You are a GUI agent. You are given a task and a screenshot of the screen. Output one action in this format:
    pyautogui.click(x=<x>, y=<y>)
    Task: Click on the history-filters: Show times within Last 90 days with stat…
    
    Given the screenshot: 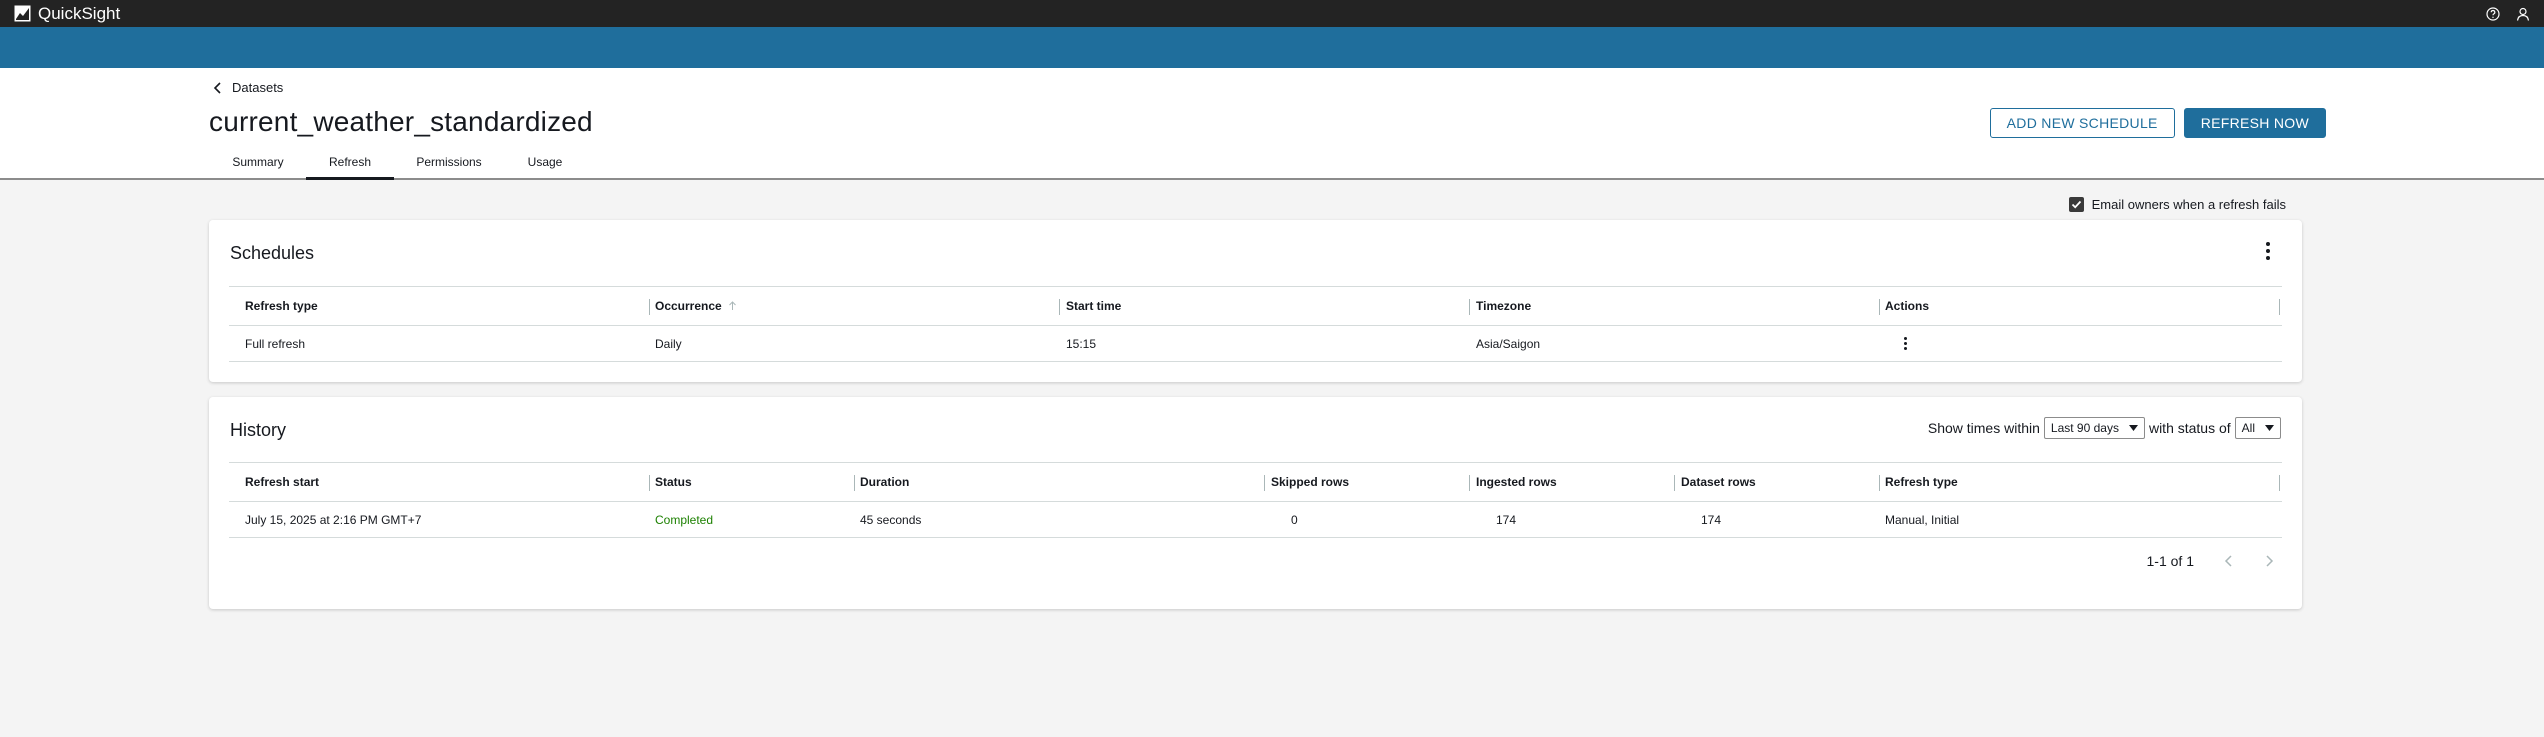 What is the action you would take?
    pyautogui.click(x=2104, y=428)
    